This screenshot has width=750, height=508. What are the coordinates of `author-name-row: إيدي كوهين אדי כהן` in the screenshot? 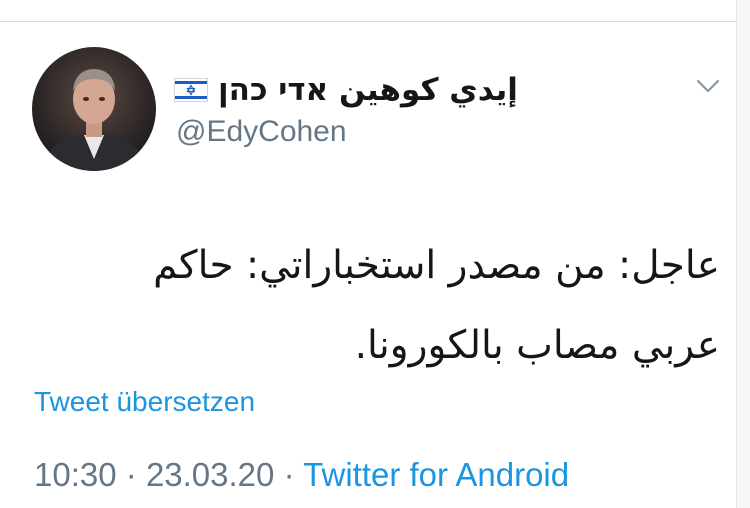 It's located at (346, 90).